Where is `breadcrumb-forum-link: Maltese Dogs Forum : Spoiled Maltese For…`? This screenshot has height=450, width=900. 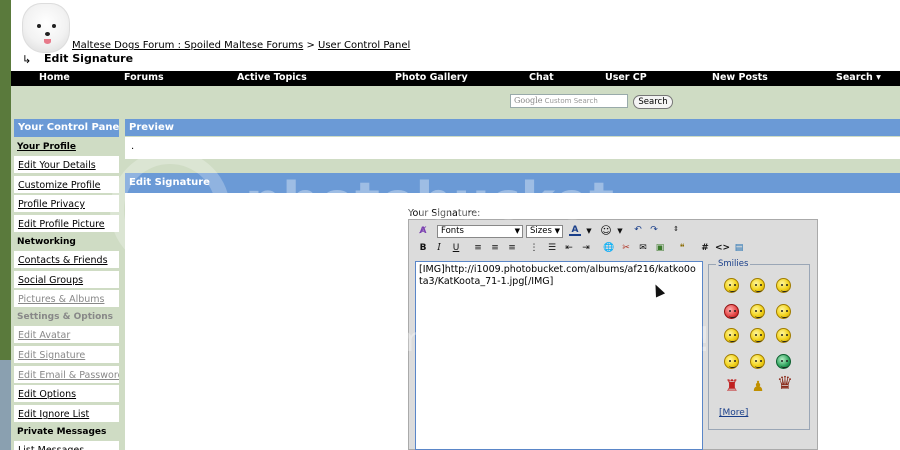 breadcrumb-forum-link: Maltese Dogs Forum : Spoiled Maltese For… is located at coordinates (187, 45).